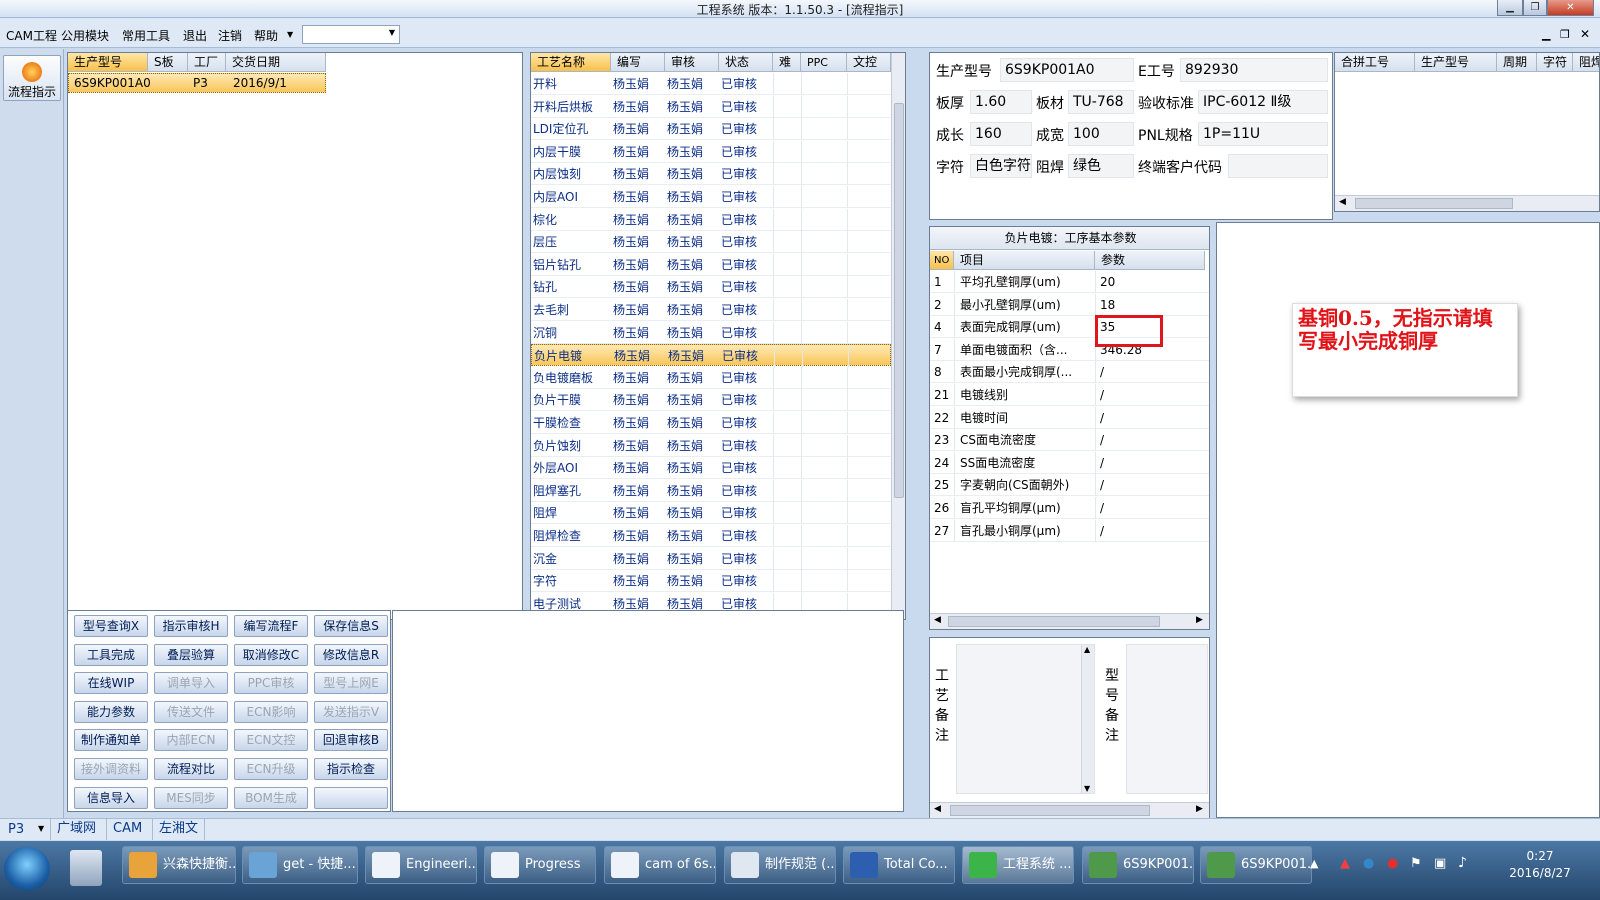 This screenshot has height=900, width=1600. I want to click on col-model: 生产型号, so click(108, 62).